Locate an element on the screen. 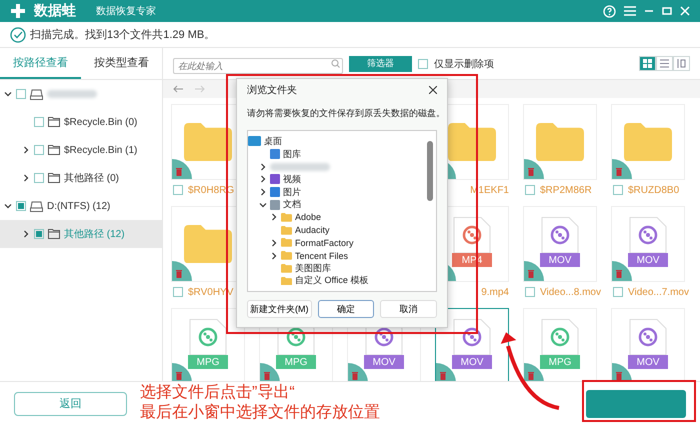 Image resolution: width=700 pixels, height=425 pixels. tree-item: D:(NTFS) (12) is located at coordinates (81, 206).